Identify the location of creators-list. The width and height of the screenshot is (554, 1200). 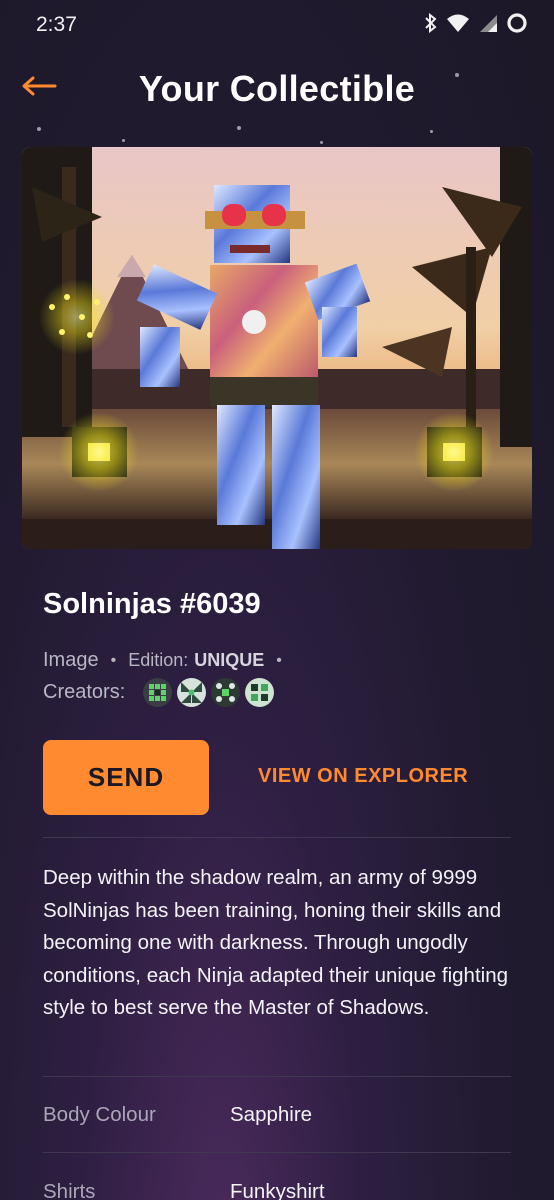
(209, 692).